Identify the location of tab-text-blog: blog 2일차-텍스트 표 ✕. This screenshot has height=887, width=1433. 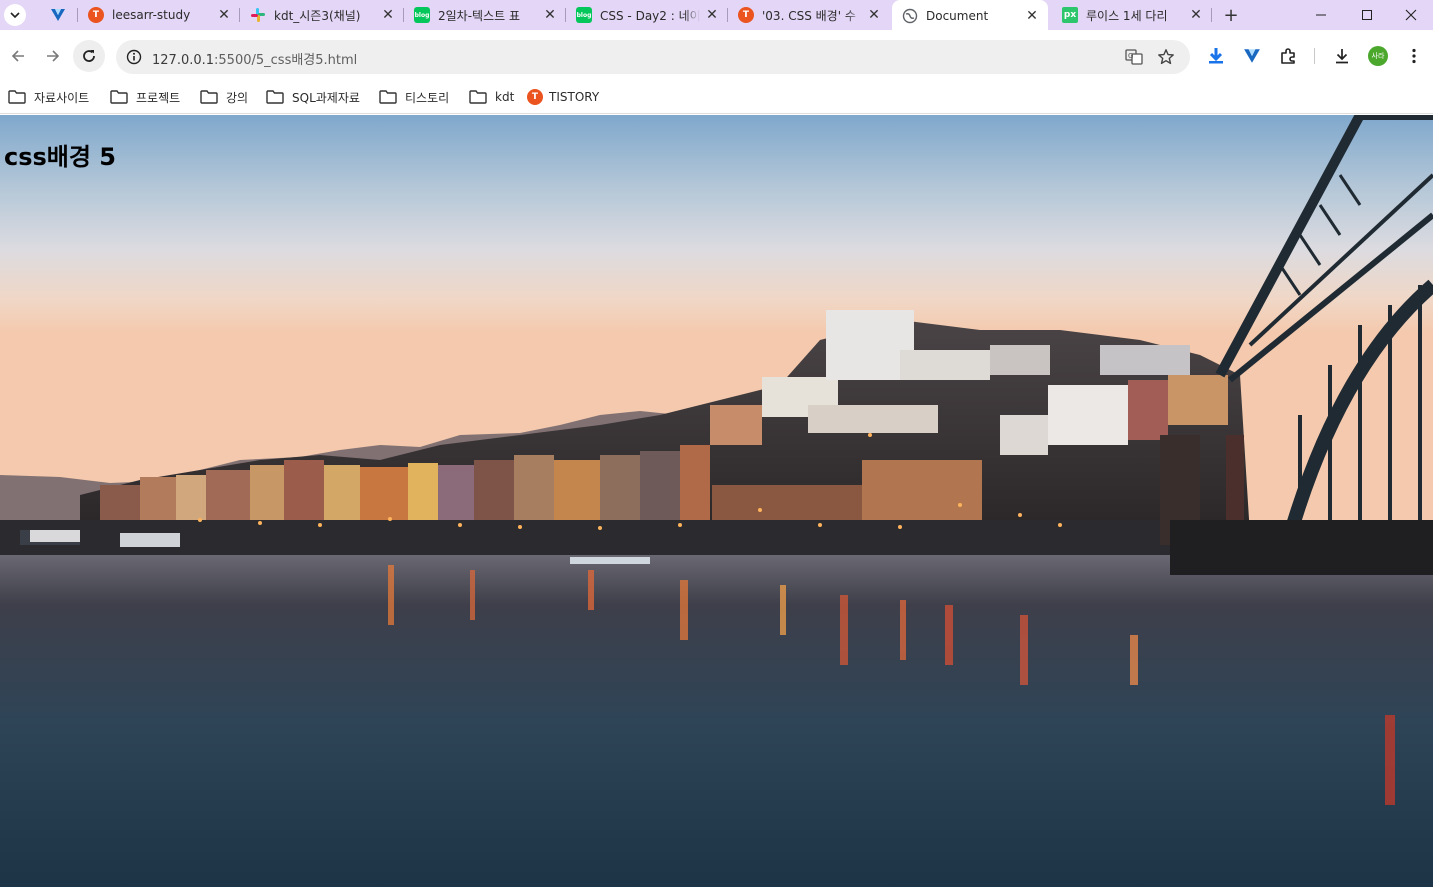
(485, 15).